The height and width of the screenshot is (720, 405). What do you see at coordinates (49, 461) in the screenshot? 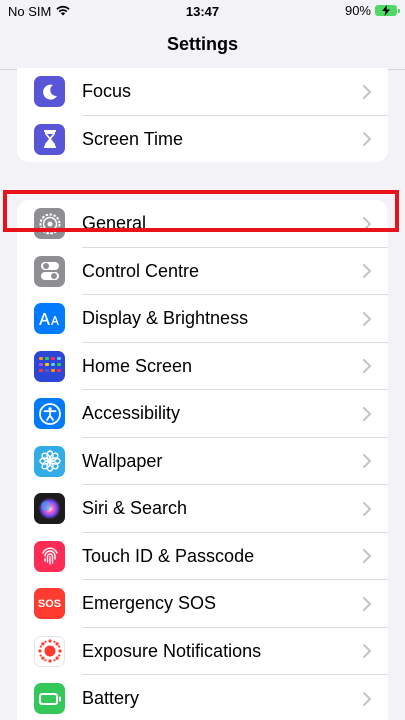
I see `flower-icon` at bounding box center [49, 461].